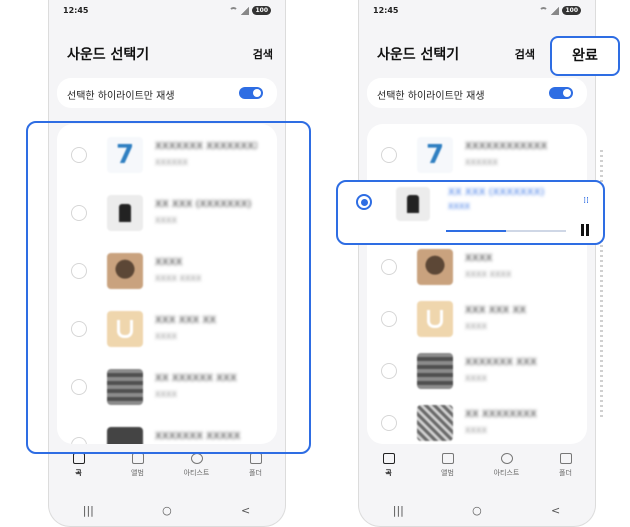  What do you see at coordinates (506, 146) in the screenshot?
I see `song-title: XXXXXXXXXXXX` at bounding box center [506, 146].